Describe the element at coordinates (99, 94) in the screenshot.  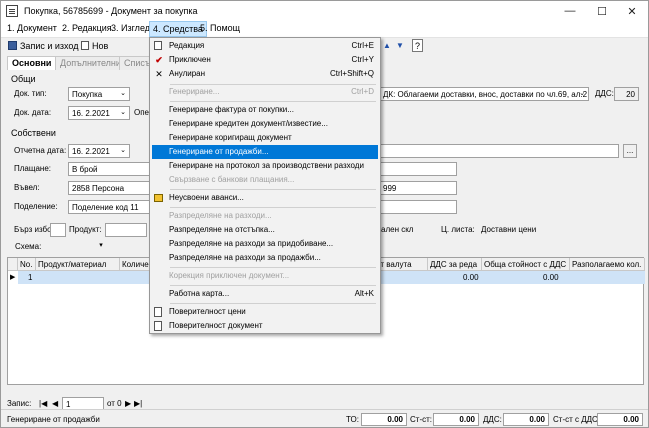
I see `doc-type-select: Покупка ⌄` at that location.